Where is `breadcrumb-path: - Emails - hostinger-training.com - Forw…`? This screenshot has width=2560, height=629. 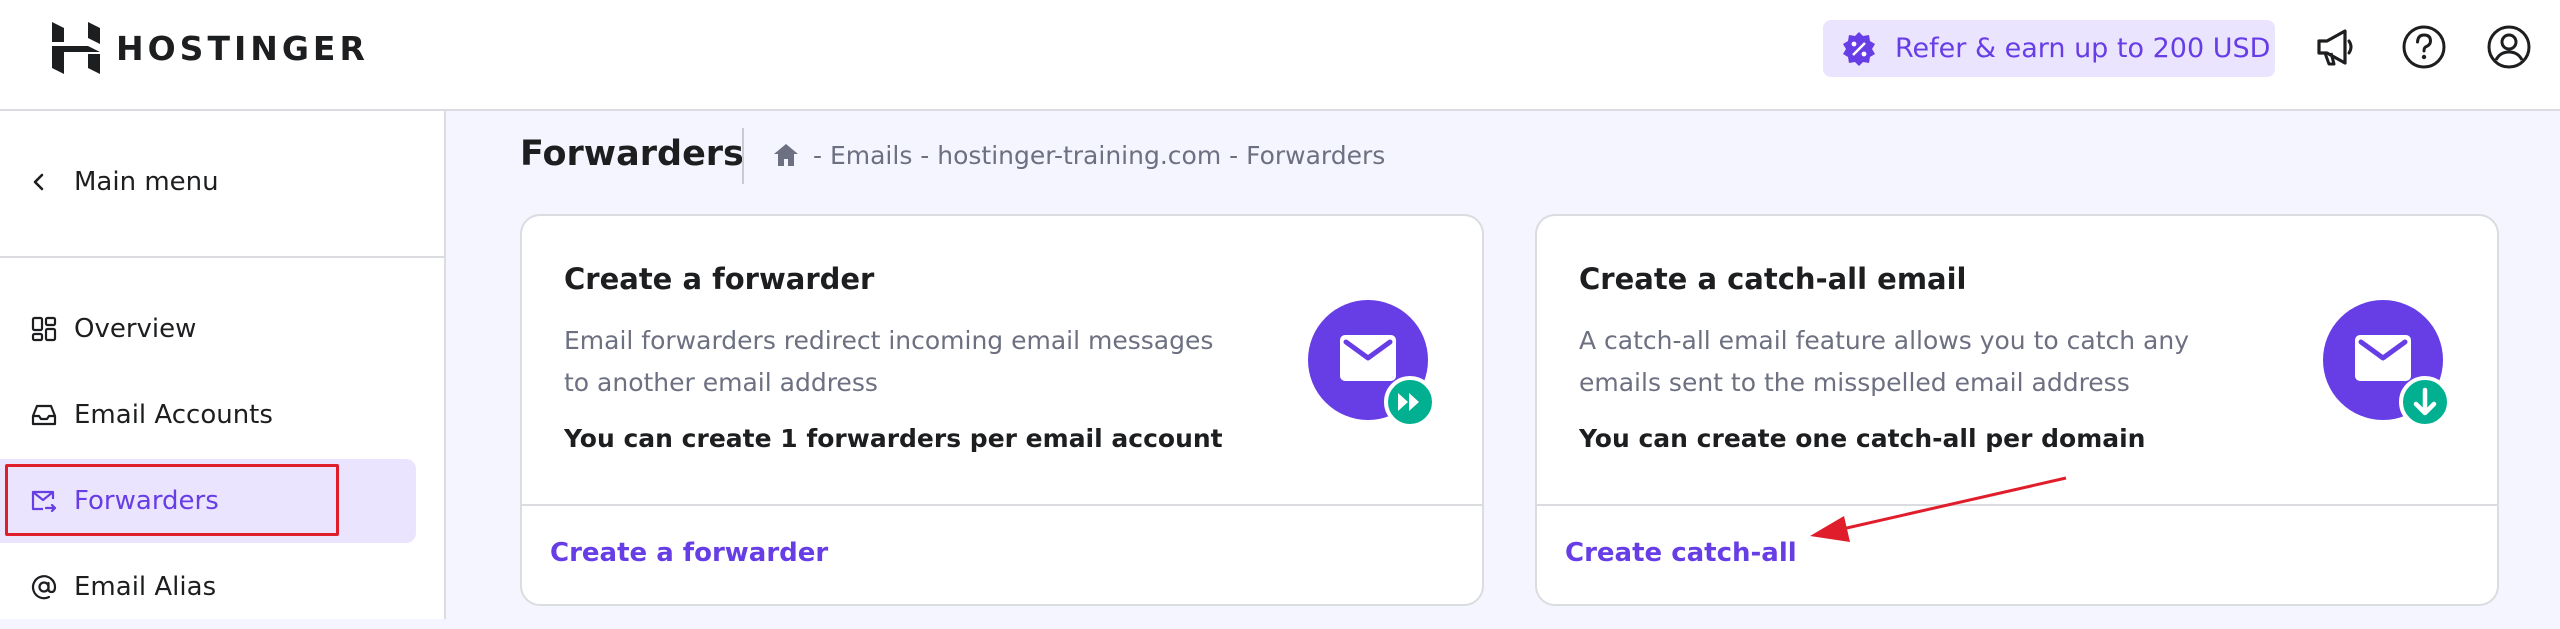 breadcrumb-path: - Emails - hostinger-training.com - Forw… is located at coordinates (1099, 155).